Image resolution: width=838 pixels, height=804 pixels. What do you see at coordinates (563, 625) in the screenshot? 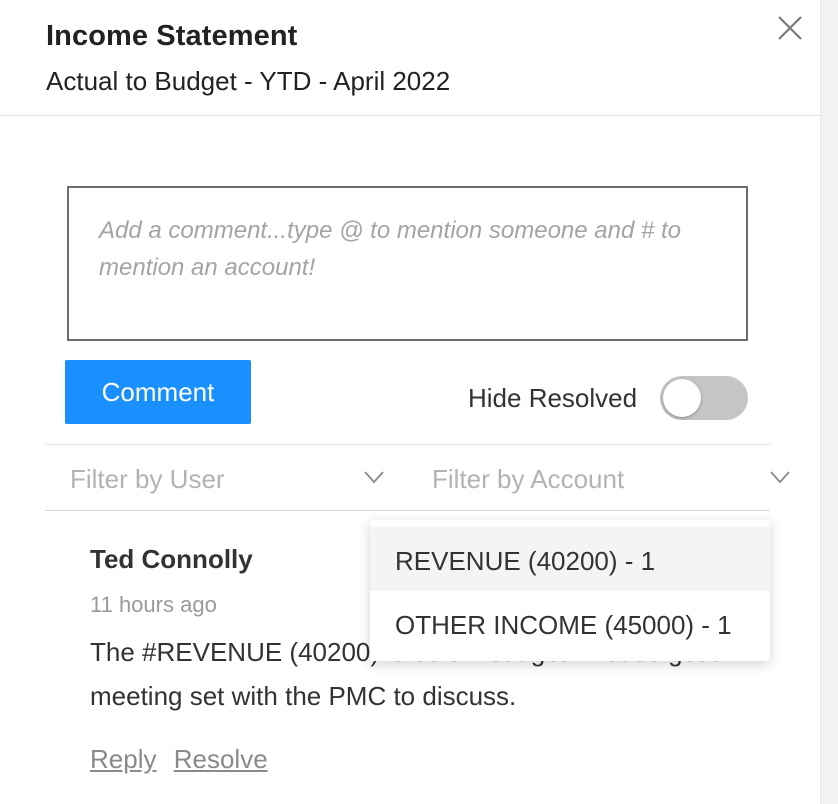
I see `dropdown-option-label: OTHER INCOME (45000) - 1` at bounding box center [563, 625].